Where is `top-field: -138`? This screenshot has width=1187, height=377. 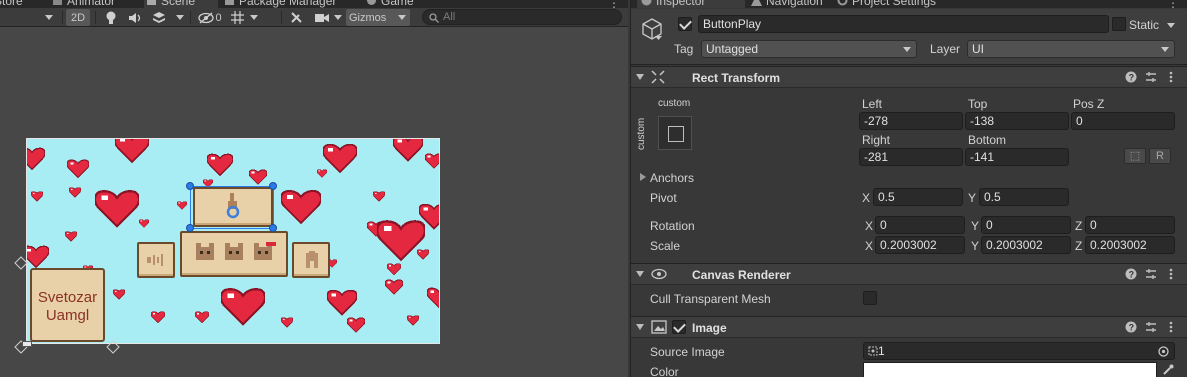
top-field: -138 is located at coordinates (1017, 121).